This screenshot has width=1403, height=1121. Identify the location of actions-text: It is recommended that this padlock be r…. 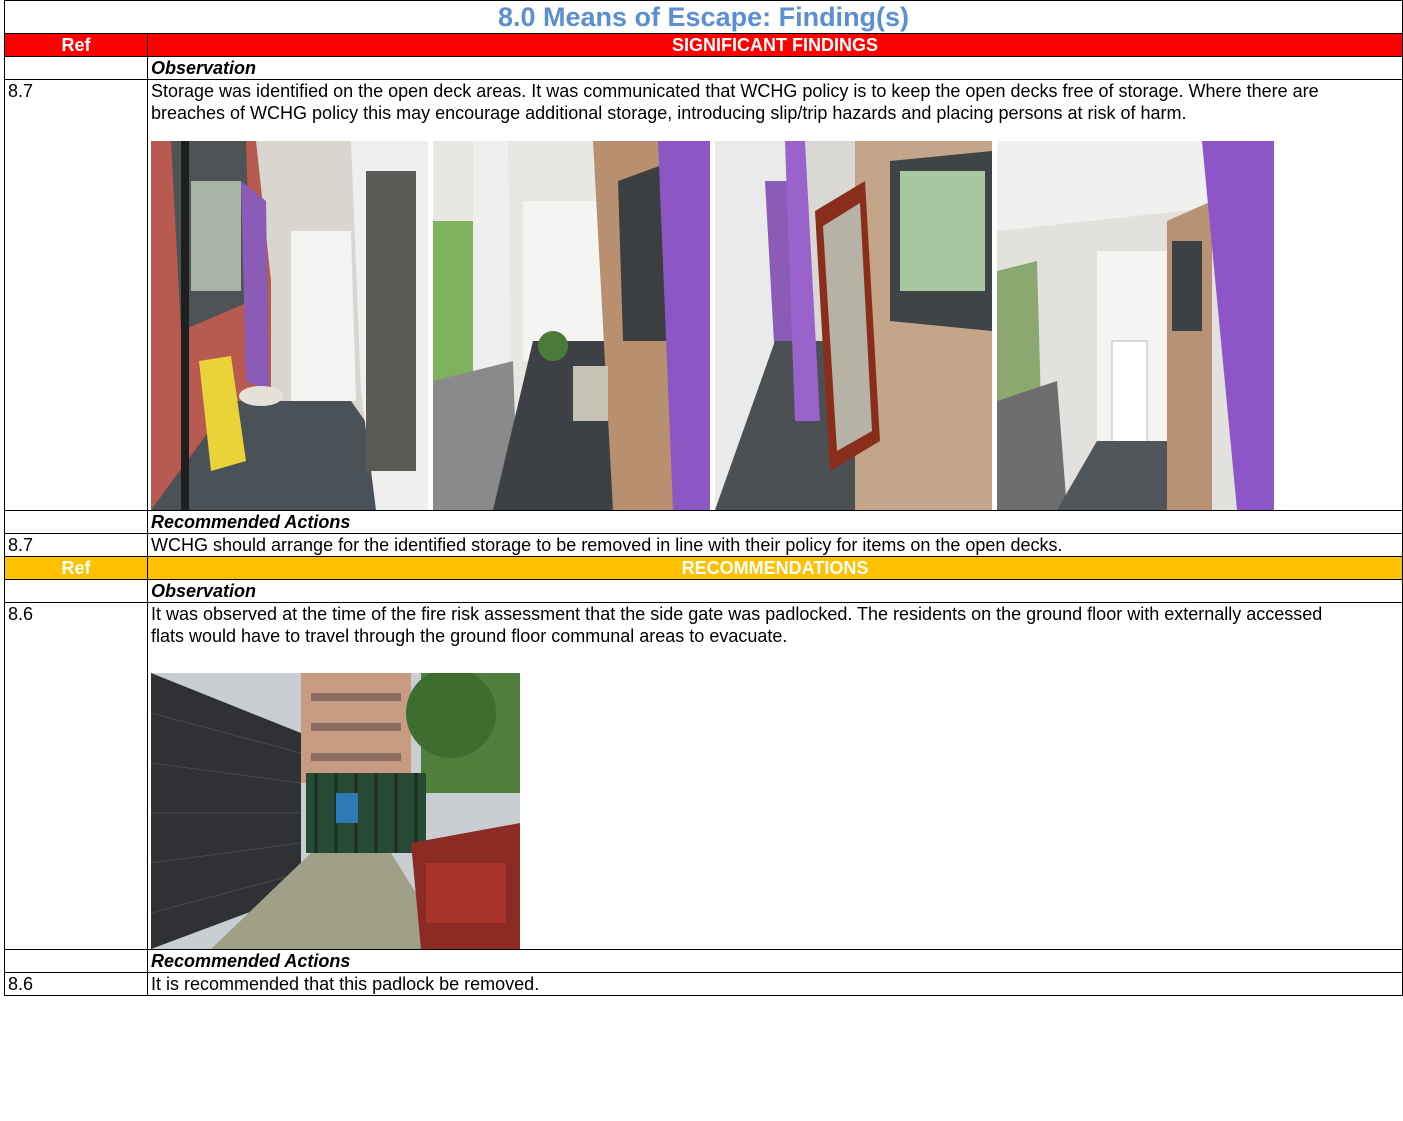
(774, 984).